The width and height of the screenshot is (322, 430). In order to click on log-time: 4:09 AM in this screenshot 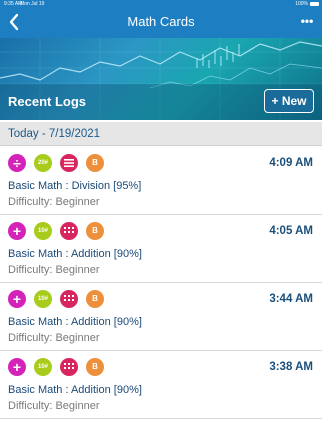, I will do `click(291, 163)`.